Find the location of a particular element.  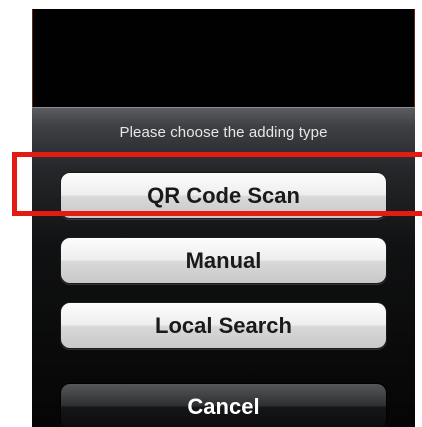

cancel-button: Cancel is located at coordinates (223, 405).